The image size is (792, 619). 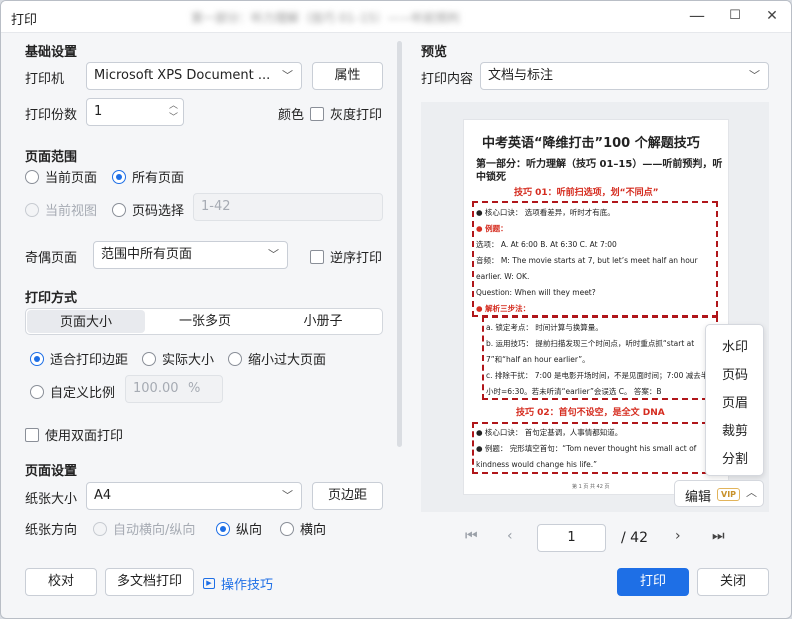 I want to click on radio-current-view: 当前视图, so click(x=61, y=209).